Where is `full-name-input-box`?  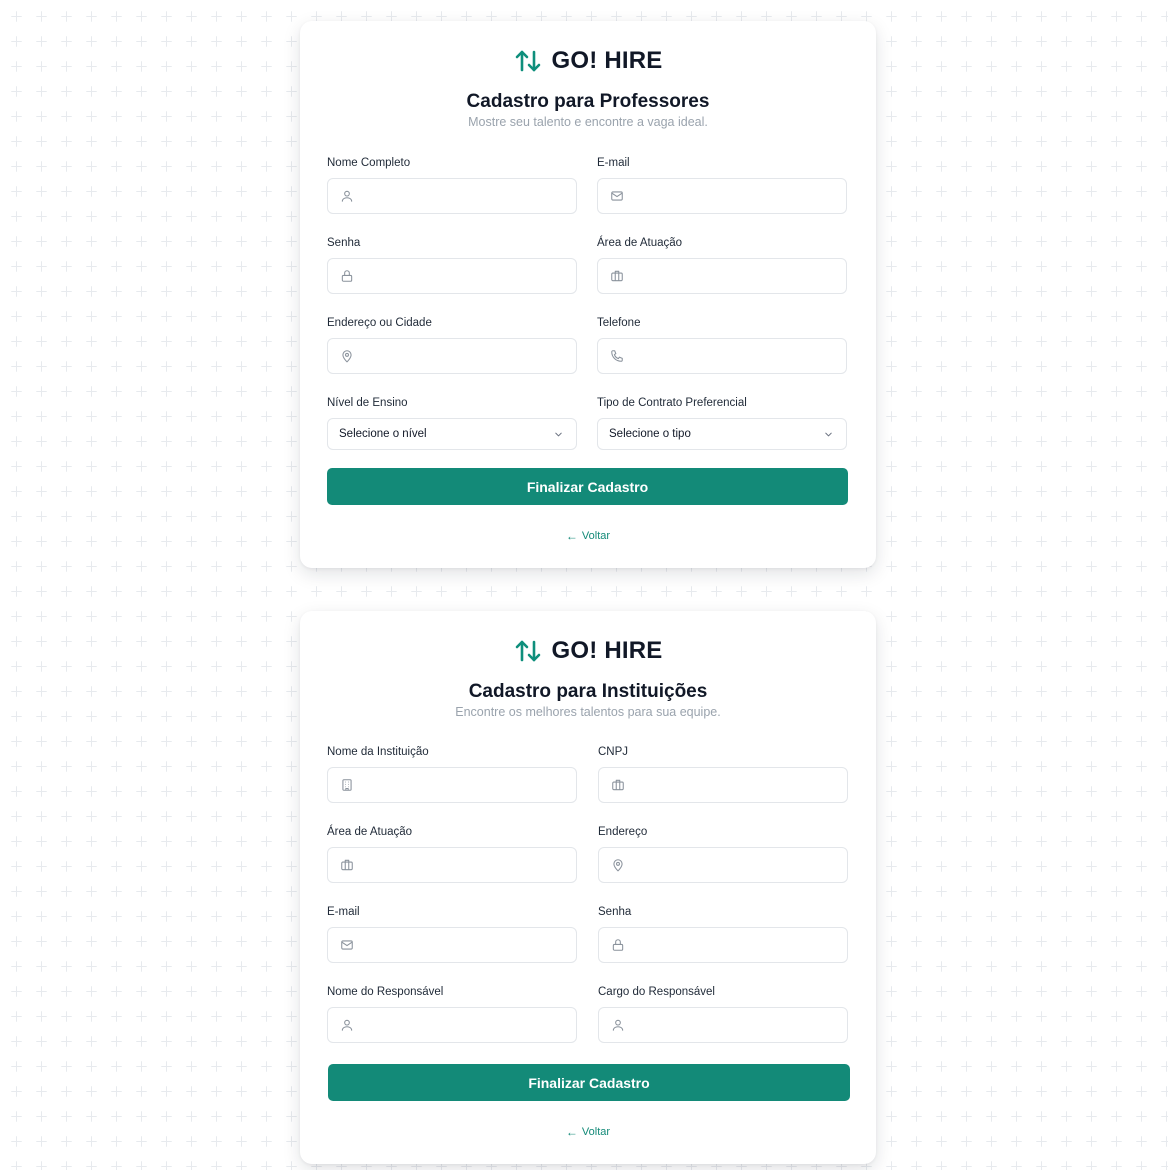 full-name-input-box is located at coordinates (452, 196).